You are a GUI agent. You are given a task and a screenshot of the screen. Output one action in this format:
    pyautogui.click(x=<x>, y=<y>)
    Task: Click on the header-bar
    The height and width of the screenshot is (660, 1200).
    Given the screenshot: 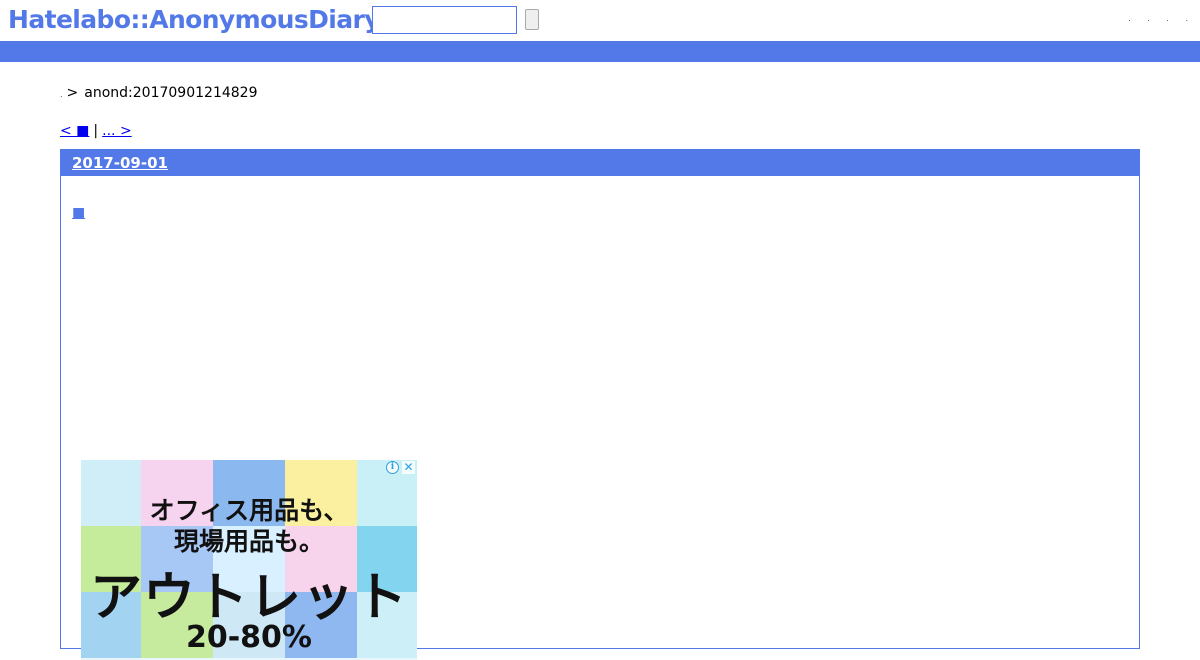 What is the action you would take?
    pyautogui.click(x=600, y=51)
    